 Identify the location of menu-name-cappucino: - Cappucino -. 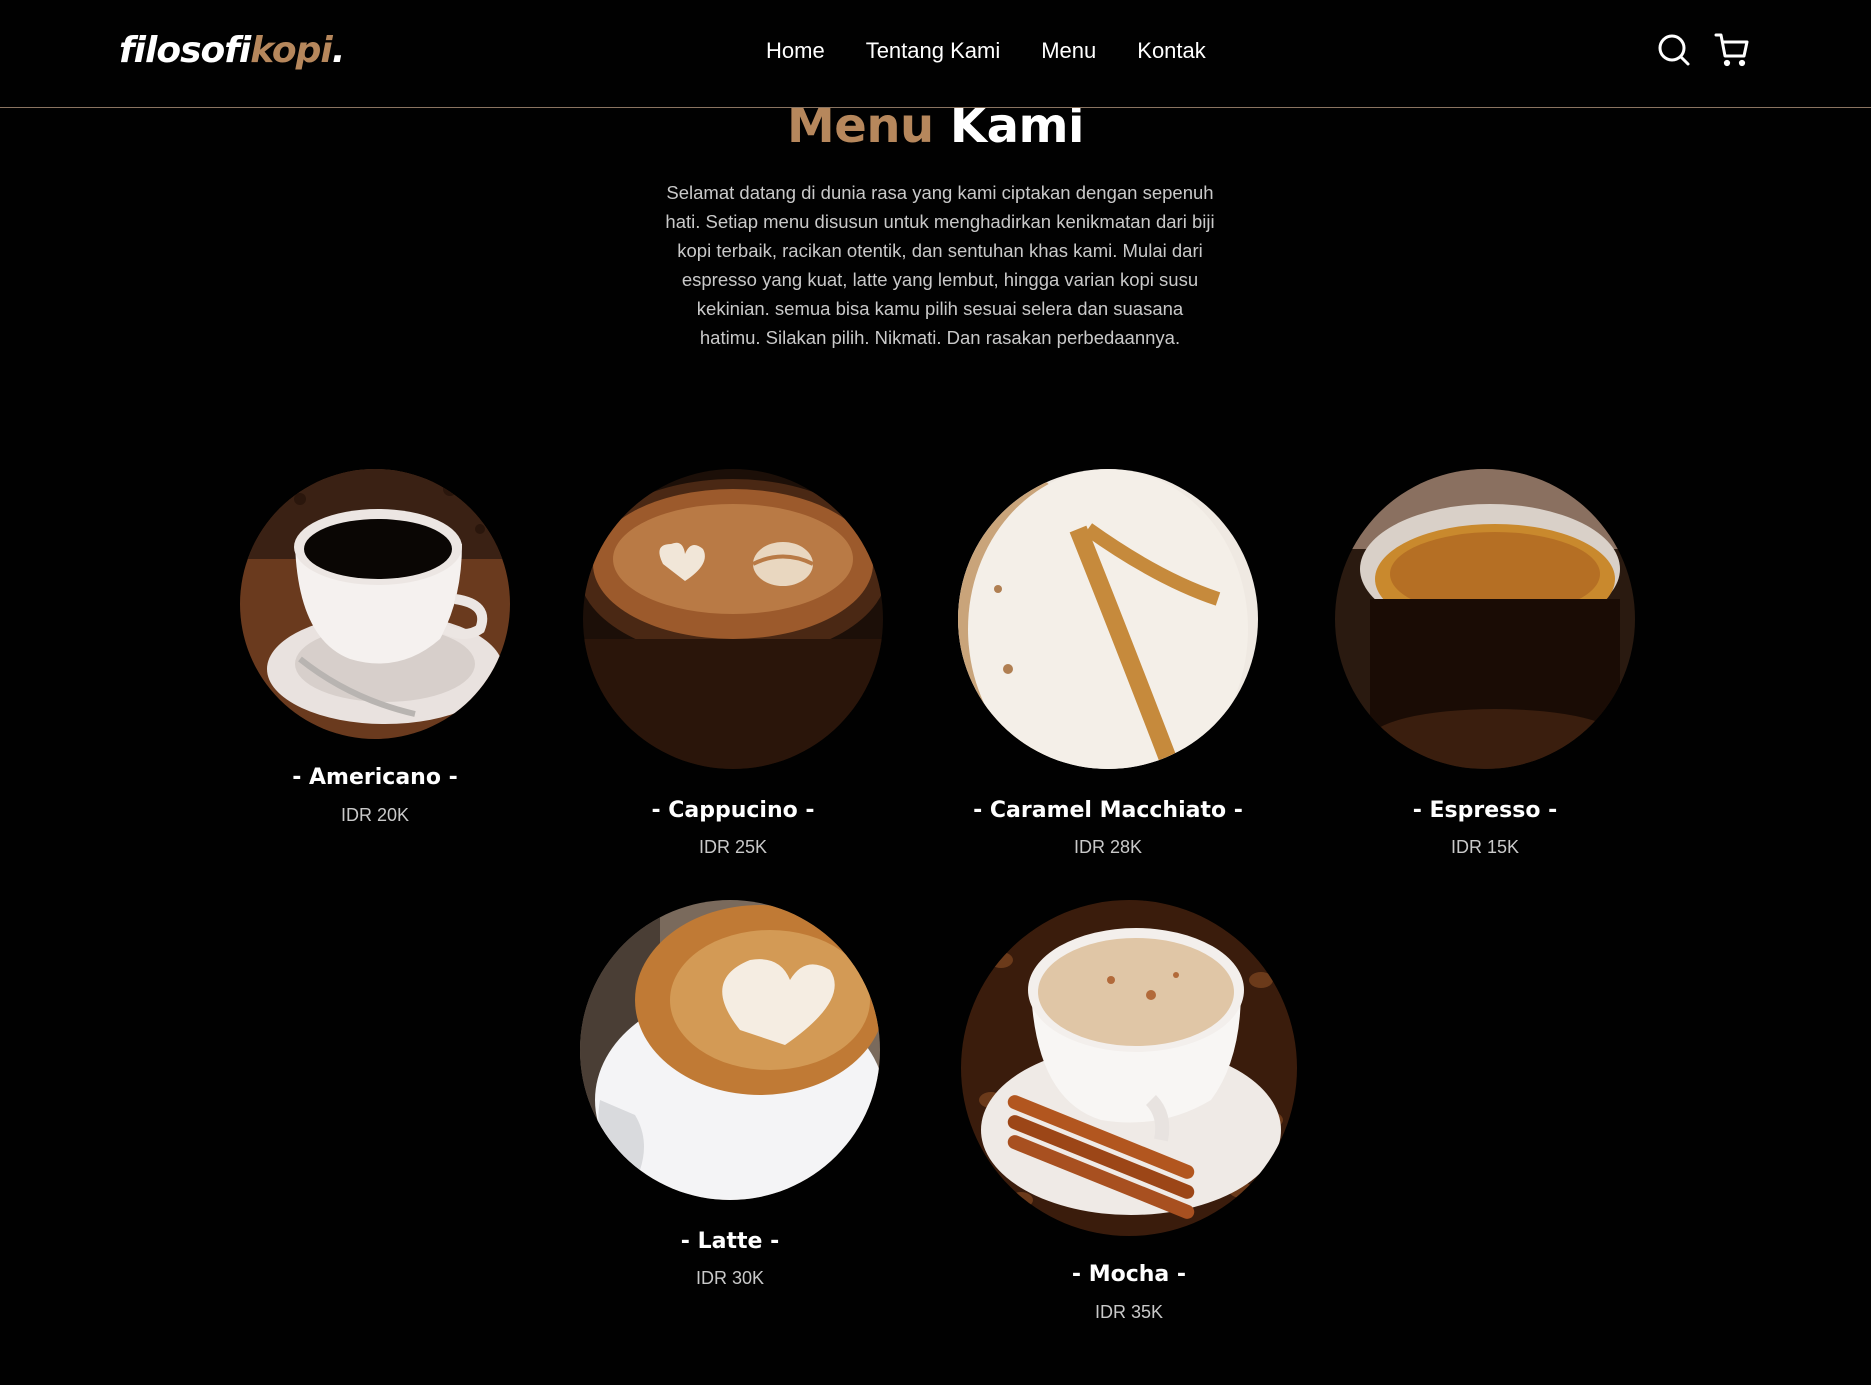
(733, 810).